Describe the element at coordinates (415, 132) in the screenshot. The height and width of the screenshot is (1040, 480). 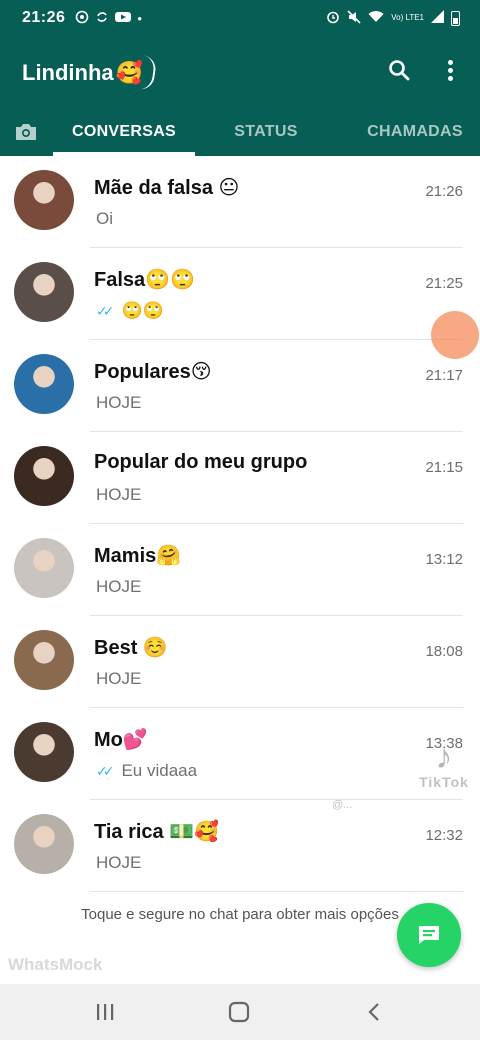
I see `tab-chamadas: CHAMADAS` at that location.